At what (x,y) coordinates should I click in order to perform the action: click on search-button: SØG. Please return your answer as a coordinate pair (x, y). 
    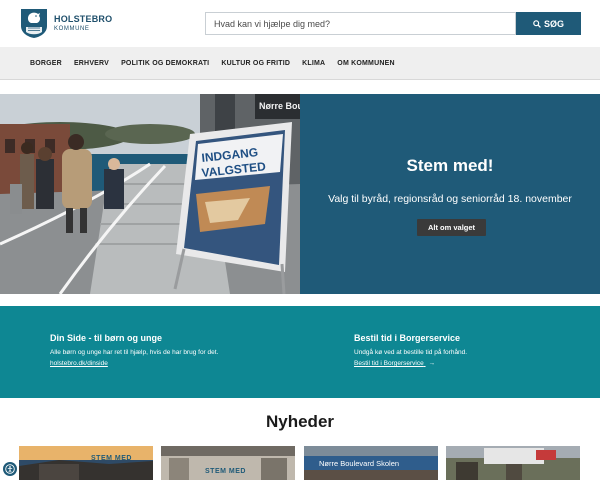
    Looking at the image, I should click on (548, 23).